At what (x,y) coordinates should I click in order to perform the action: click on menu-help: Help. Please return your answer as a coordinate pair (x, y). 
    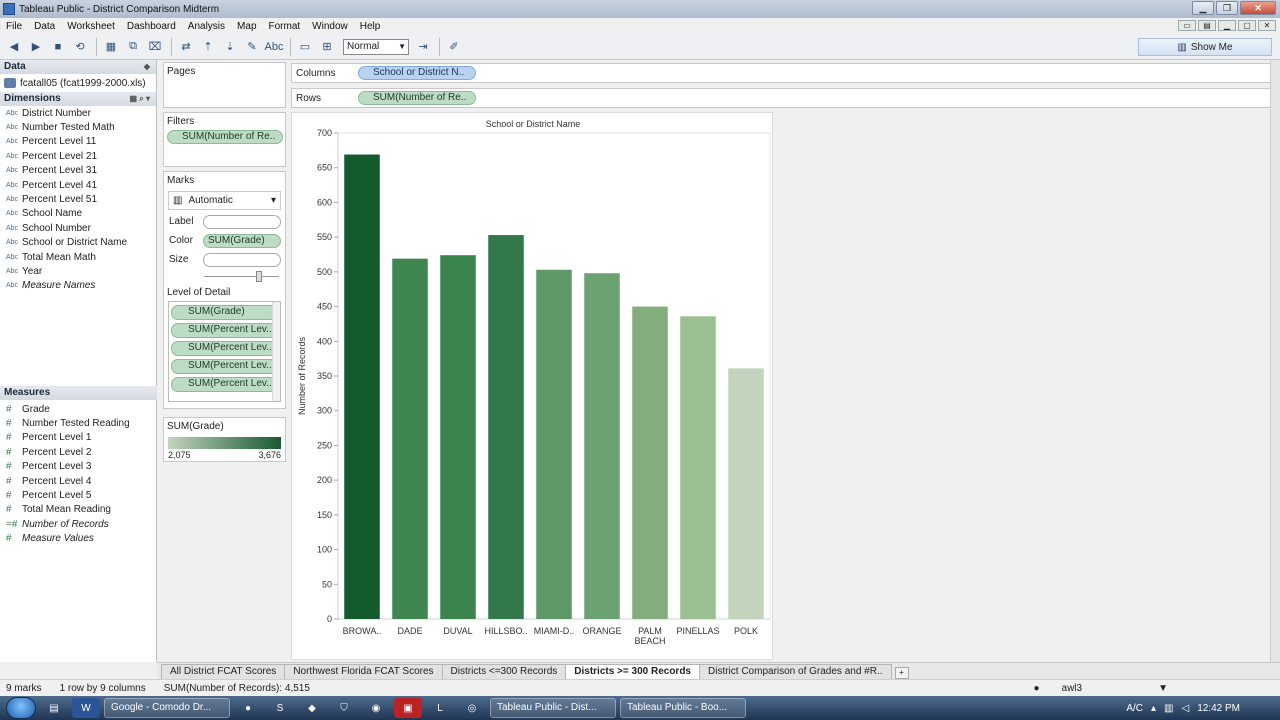
    Looking at the image, I should click on (370, 26).